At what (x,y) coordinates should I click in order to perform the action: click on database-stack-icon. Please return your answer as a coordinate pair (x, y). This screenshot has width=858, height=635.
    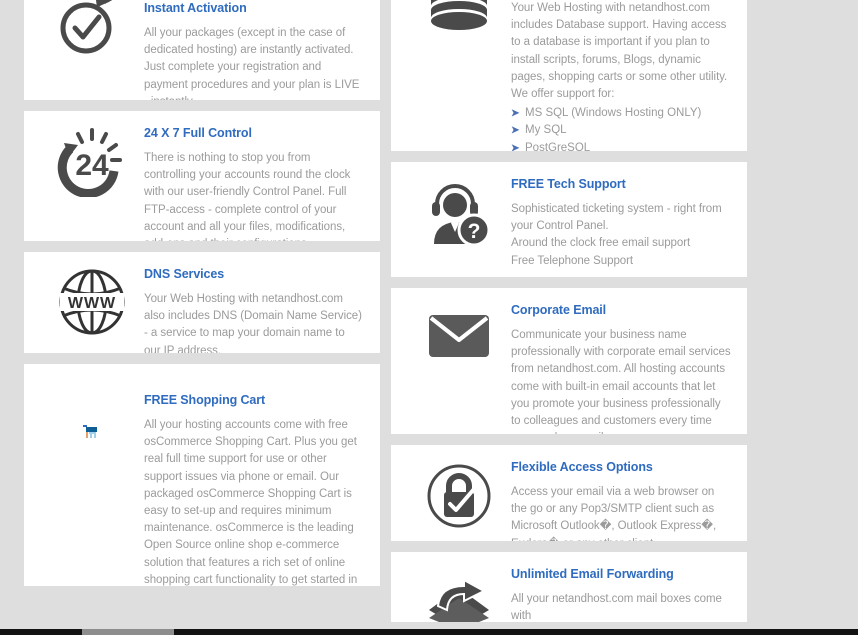
    Looking at the image, I should click on (459, 15).